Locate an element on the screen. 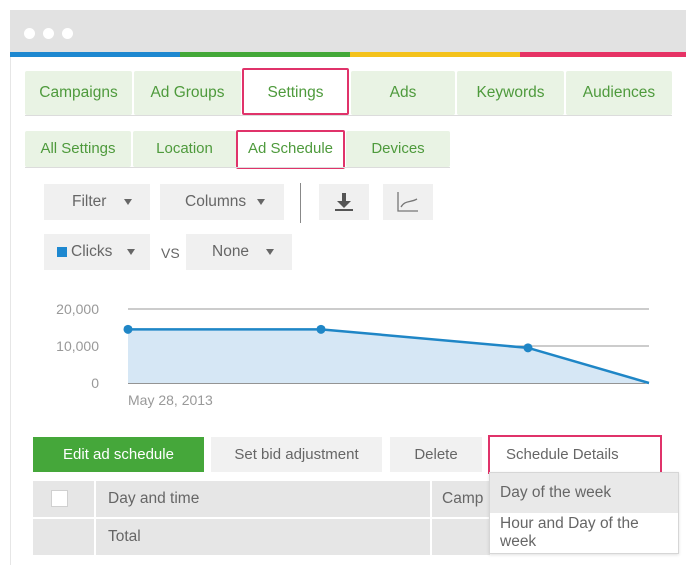 The width and height of the screenshot is (686, 565). table-total-campaign-cell is located at coordinates (461, 537).